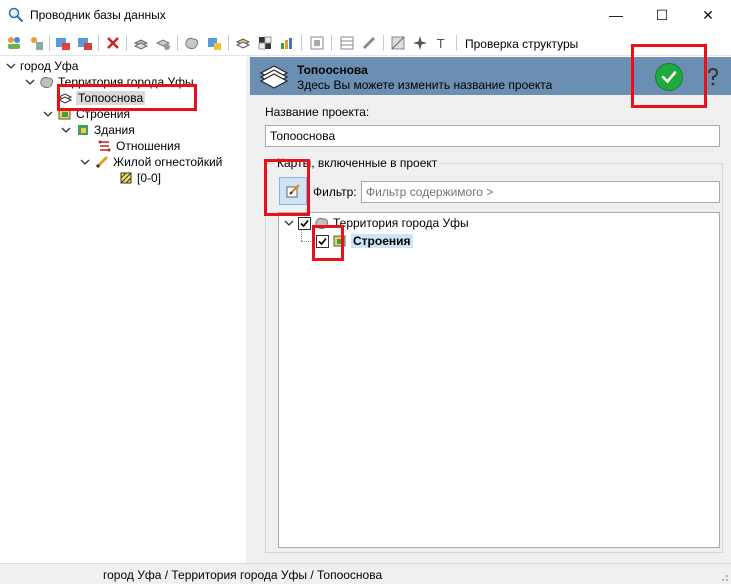 This screenshot has height=584, width=731. I want to click on window-title: Проводник базы данных, so click(98, 15).